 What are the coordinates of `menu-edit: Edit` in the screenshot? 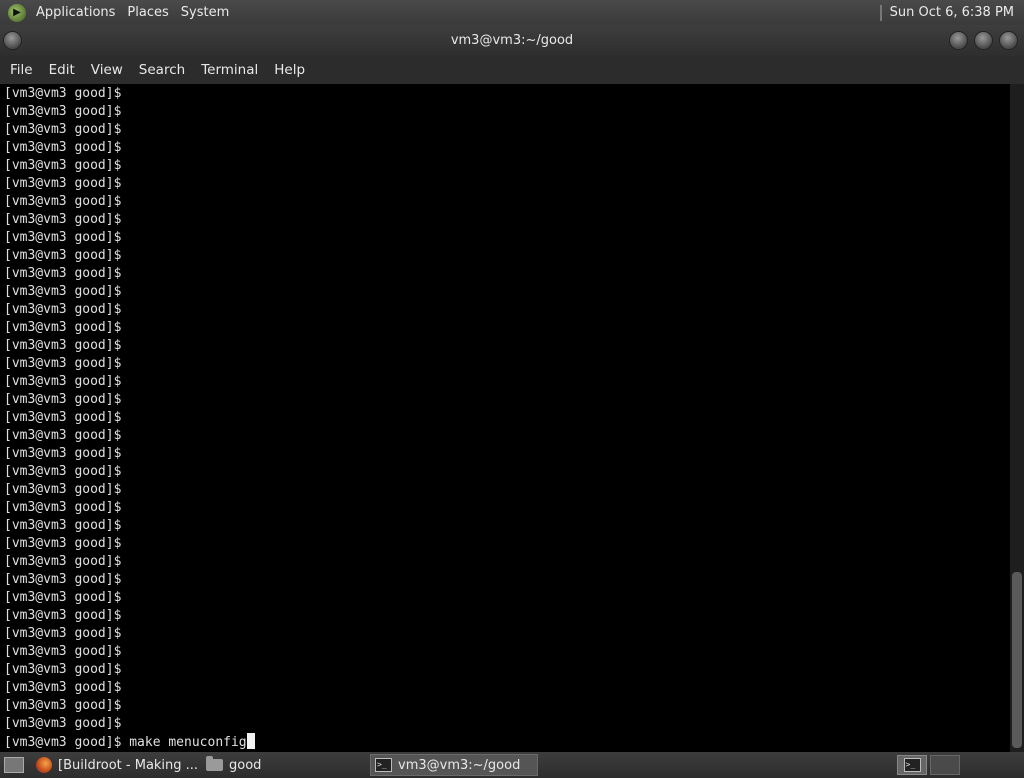 It's located at (62, 70).